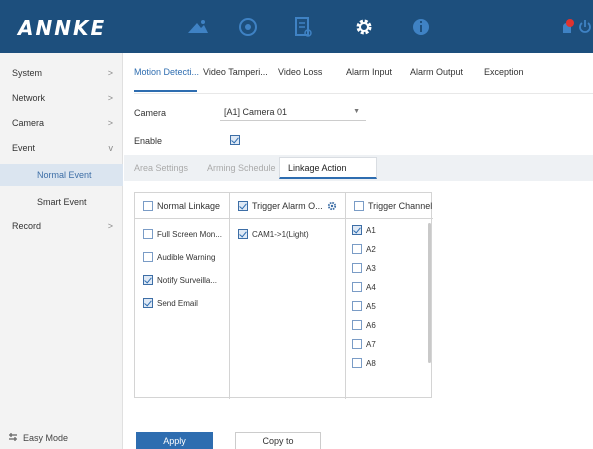  I want to click on list-item-channel-a8: A8, so click(364, 363).